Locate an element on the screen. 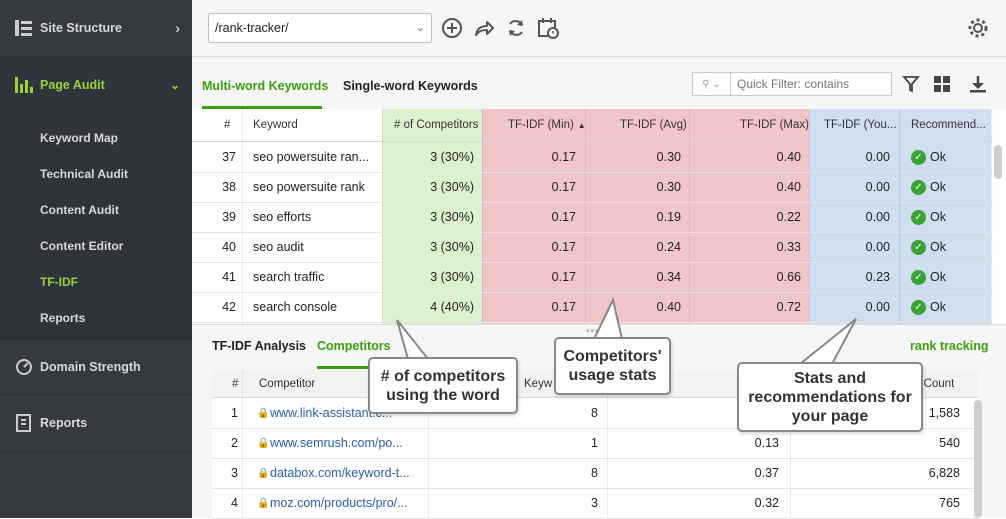  schedule-icon is located at coordinates (548, 28).